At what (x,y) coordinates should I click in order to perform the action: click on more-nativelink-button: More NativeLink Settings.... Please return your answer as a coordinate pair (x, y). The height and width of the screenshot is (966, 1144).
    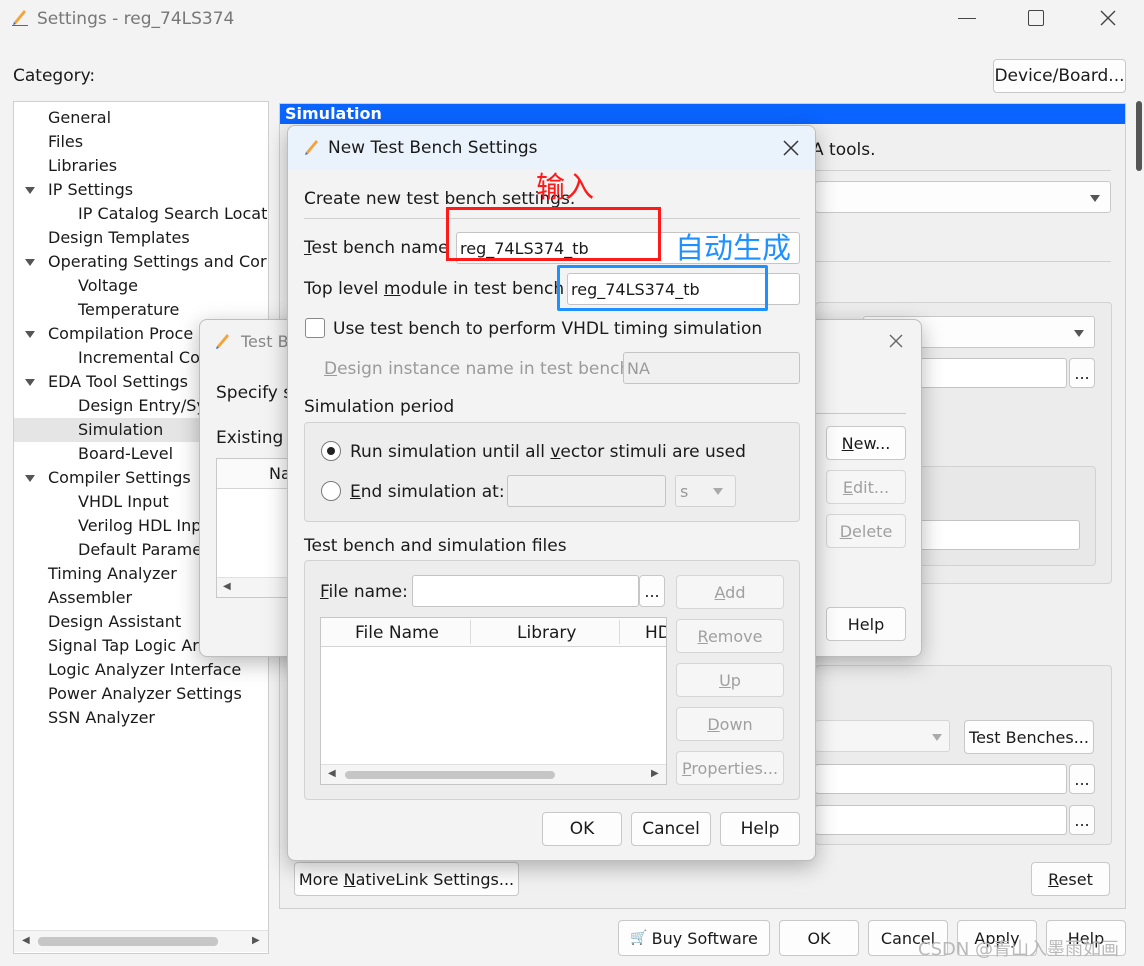
    Looking at the image, I should click on (406, 879).